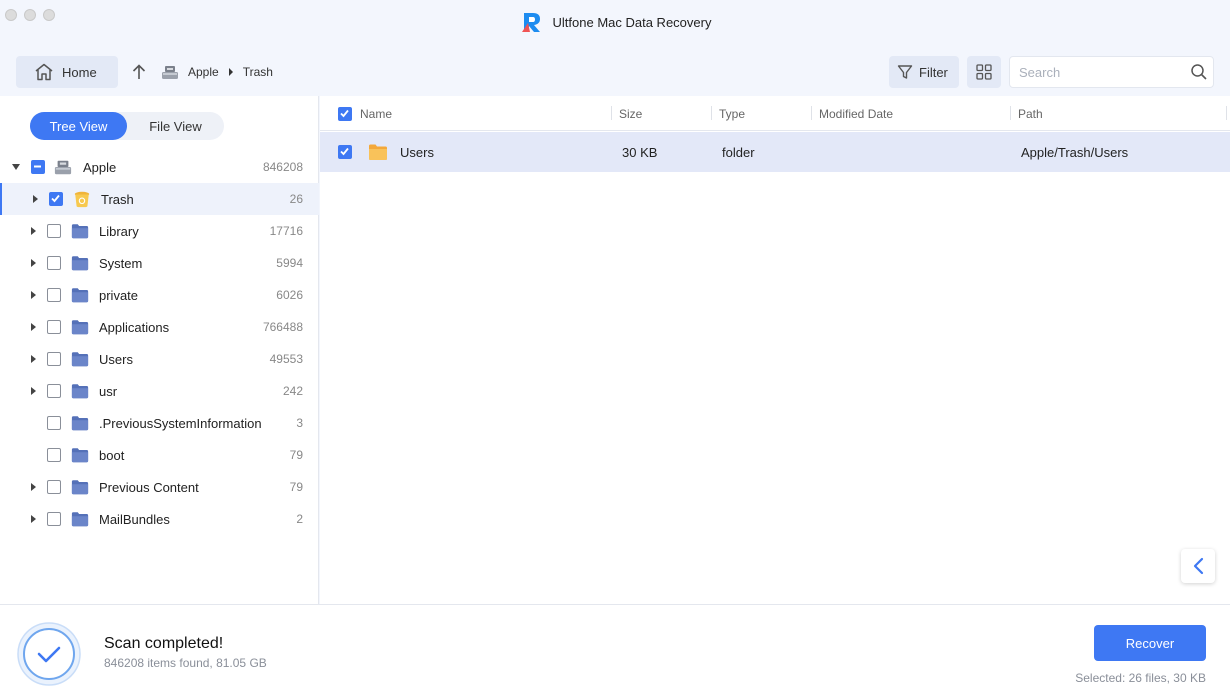  Describe the element at coordinates (856, 113) in the screenshot. I see `column-header-modified-date: Modified Date` at that location.